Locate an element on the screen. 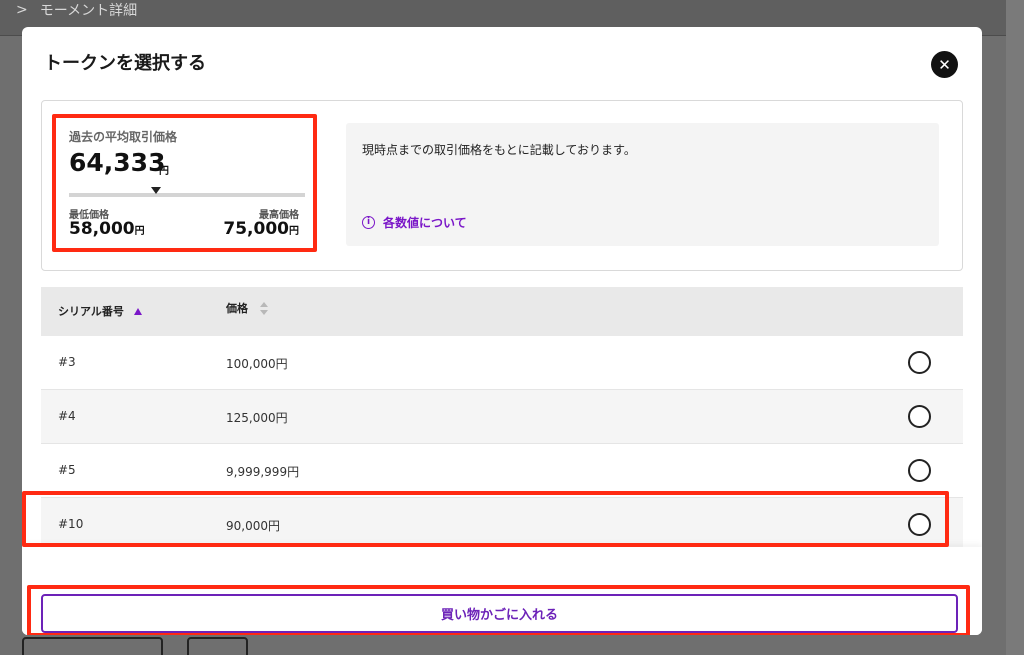  price-cell: 100,000円 is located at coordinates (257, 364).